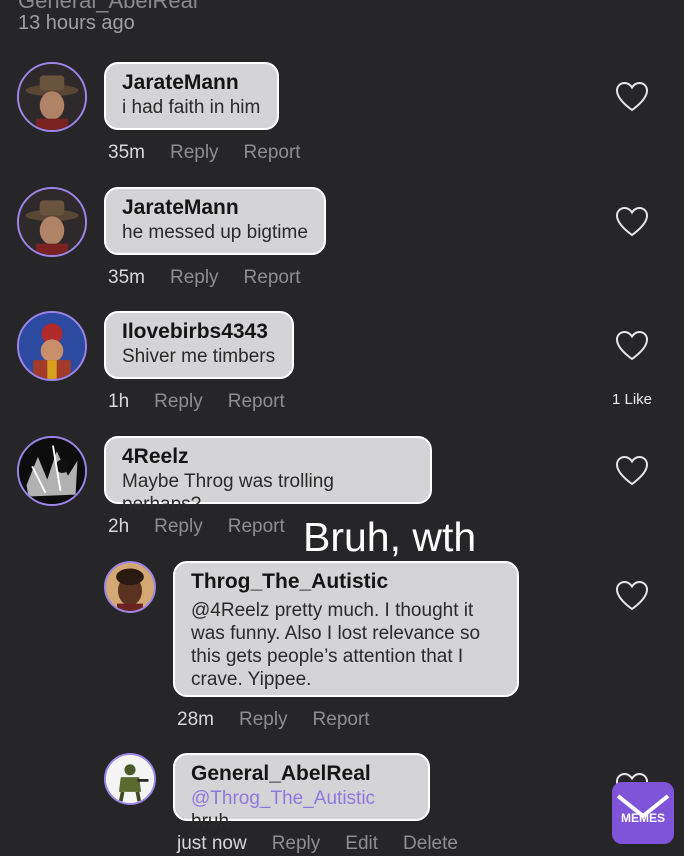 The width and height of the screenshot is (684, 856). What do you see at coordinates (228, 493) in the screenshot?
I see `comment-text: Maybe Throg was trolling perhaps?` at bounding box center [228, 493].